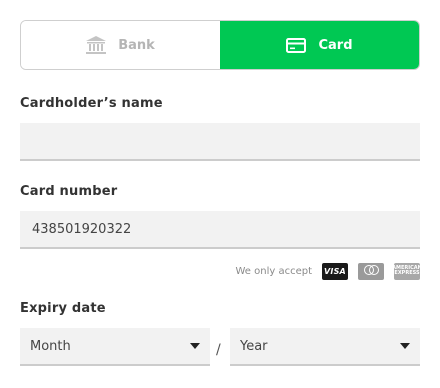  What do you see at coordinates (69, 191) in the screenshot?
I see `card-number-label: Card number` at bounding box center [69, 191].